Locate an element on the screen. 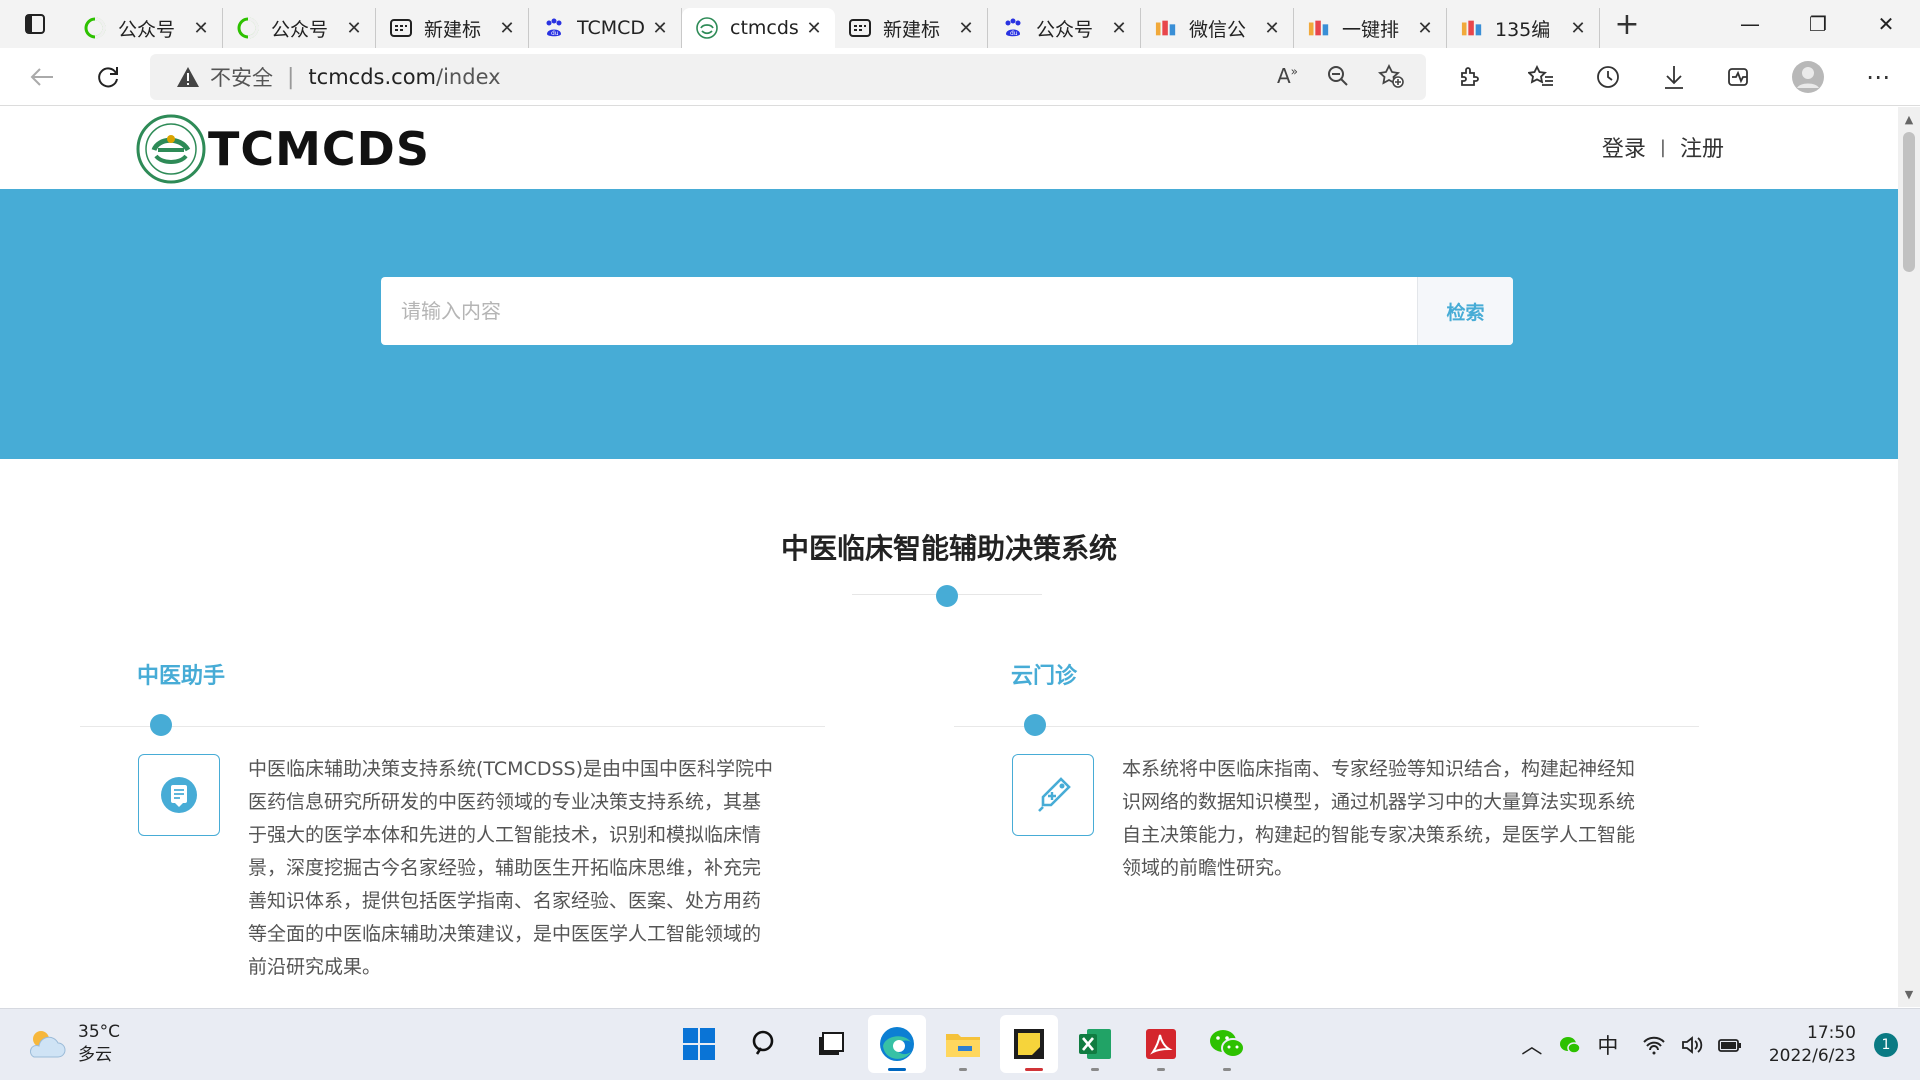 The image size is (1920, 1080). file-explorer-button is located at coordinates (963, 1044).